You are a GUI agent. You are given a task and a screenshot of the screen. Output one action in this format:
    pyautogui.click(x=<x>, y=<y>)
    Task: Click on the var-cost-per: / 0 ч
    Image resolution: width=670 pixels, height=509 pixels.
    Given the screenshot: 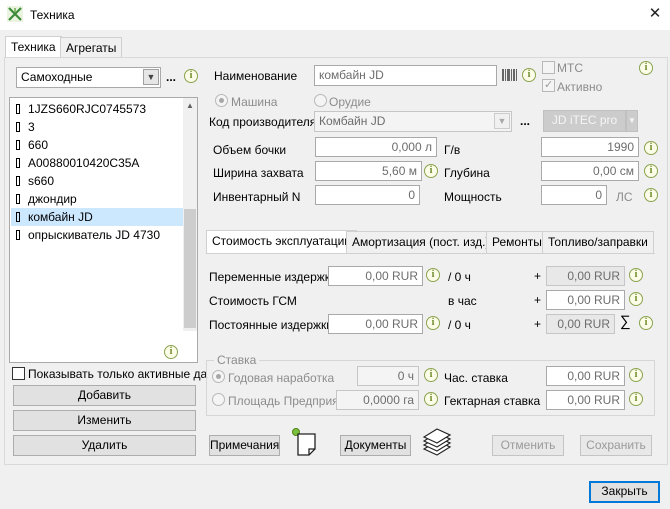 What is the action you would take?
    pyautogui.click(x=459, y=277)
    